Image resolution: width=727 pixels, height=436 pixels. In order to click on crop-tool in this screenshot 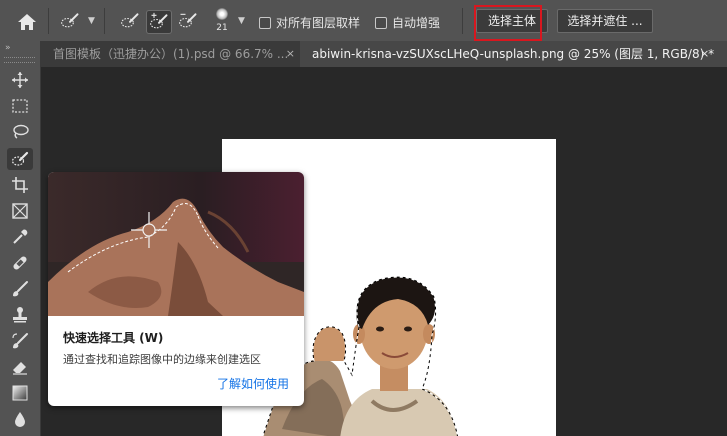, I will do `click(20, 185)`.